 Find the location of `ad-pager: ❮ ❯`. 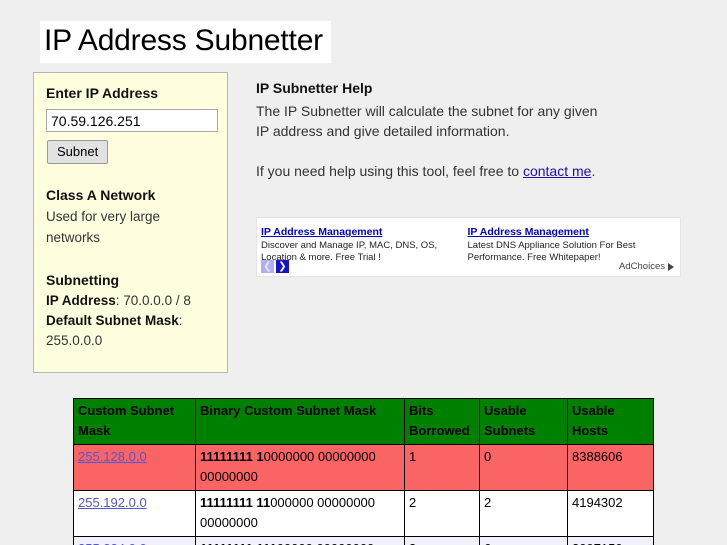

ad-pager: ❮ ❯ is located at coordinates (275, 266).